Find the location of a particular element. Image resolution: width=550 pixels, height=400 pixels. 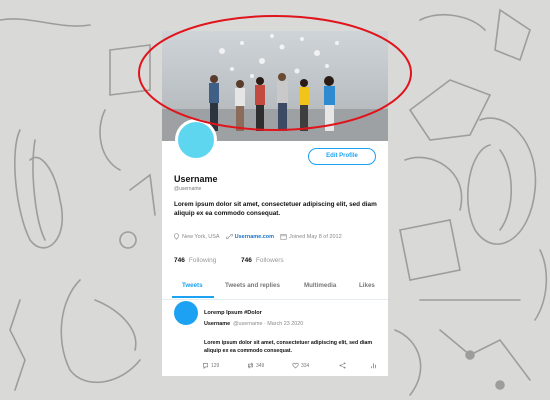

following-label: Following is located at coordinates (202, 260).